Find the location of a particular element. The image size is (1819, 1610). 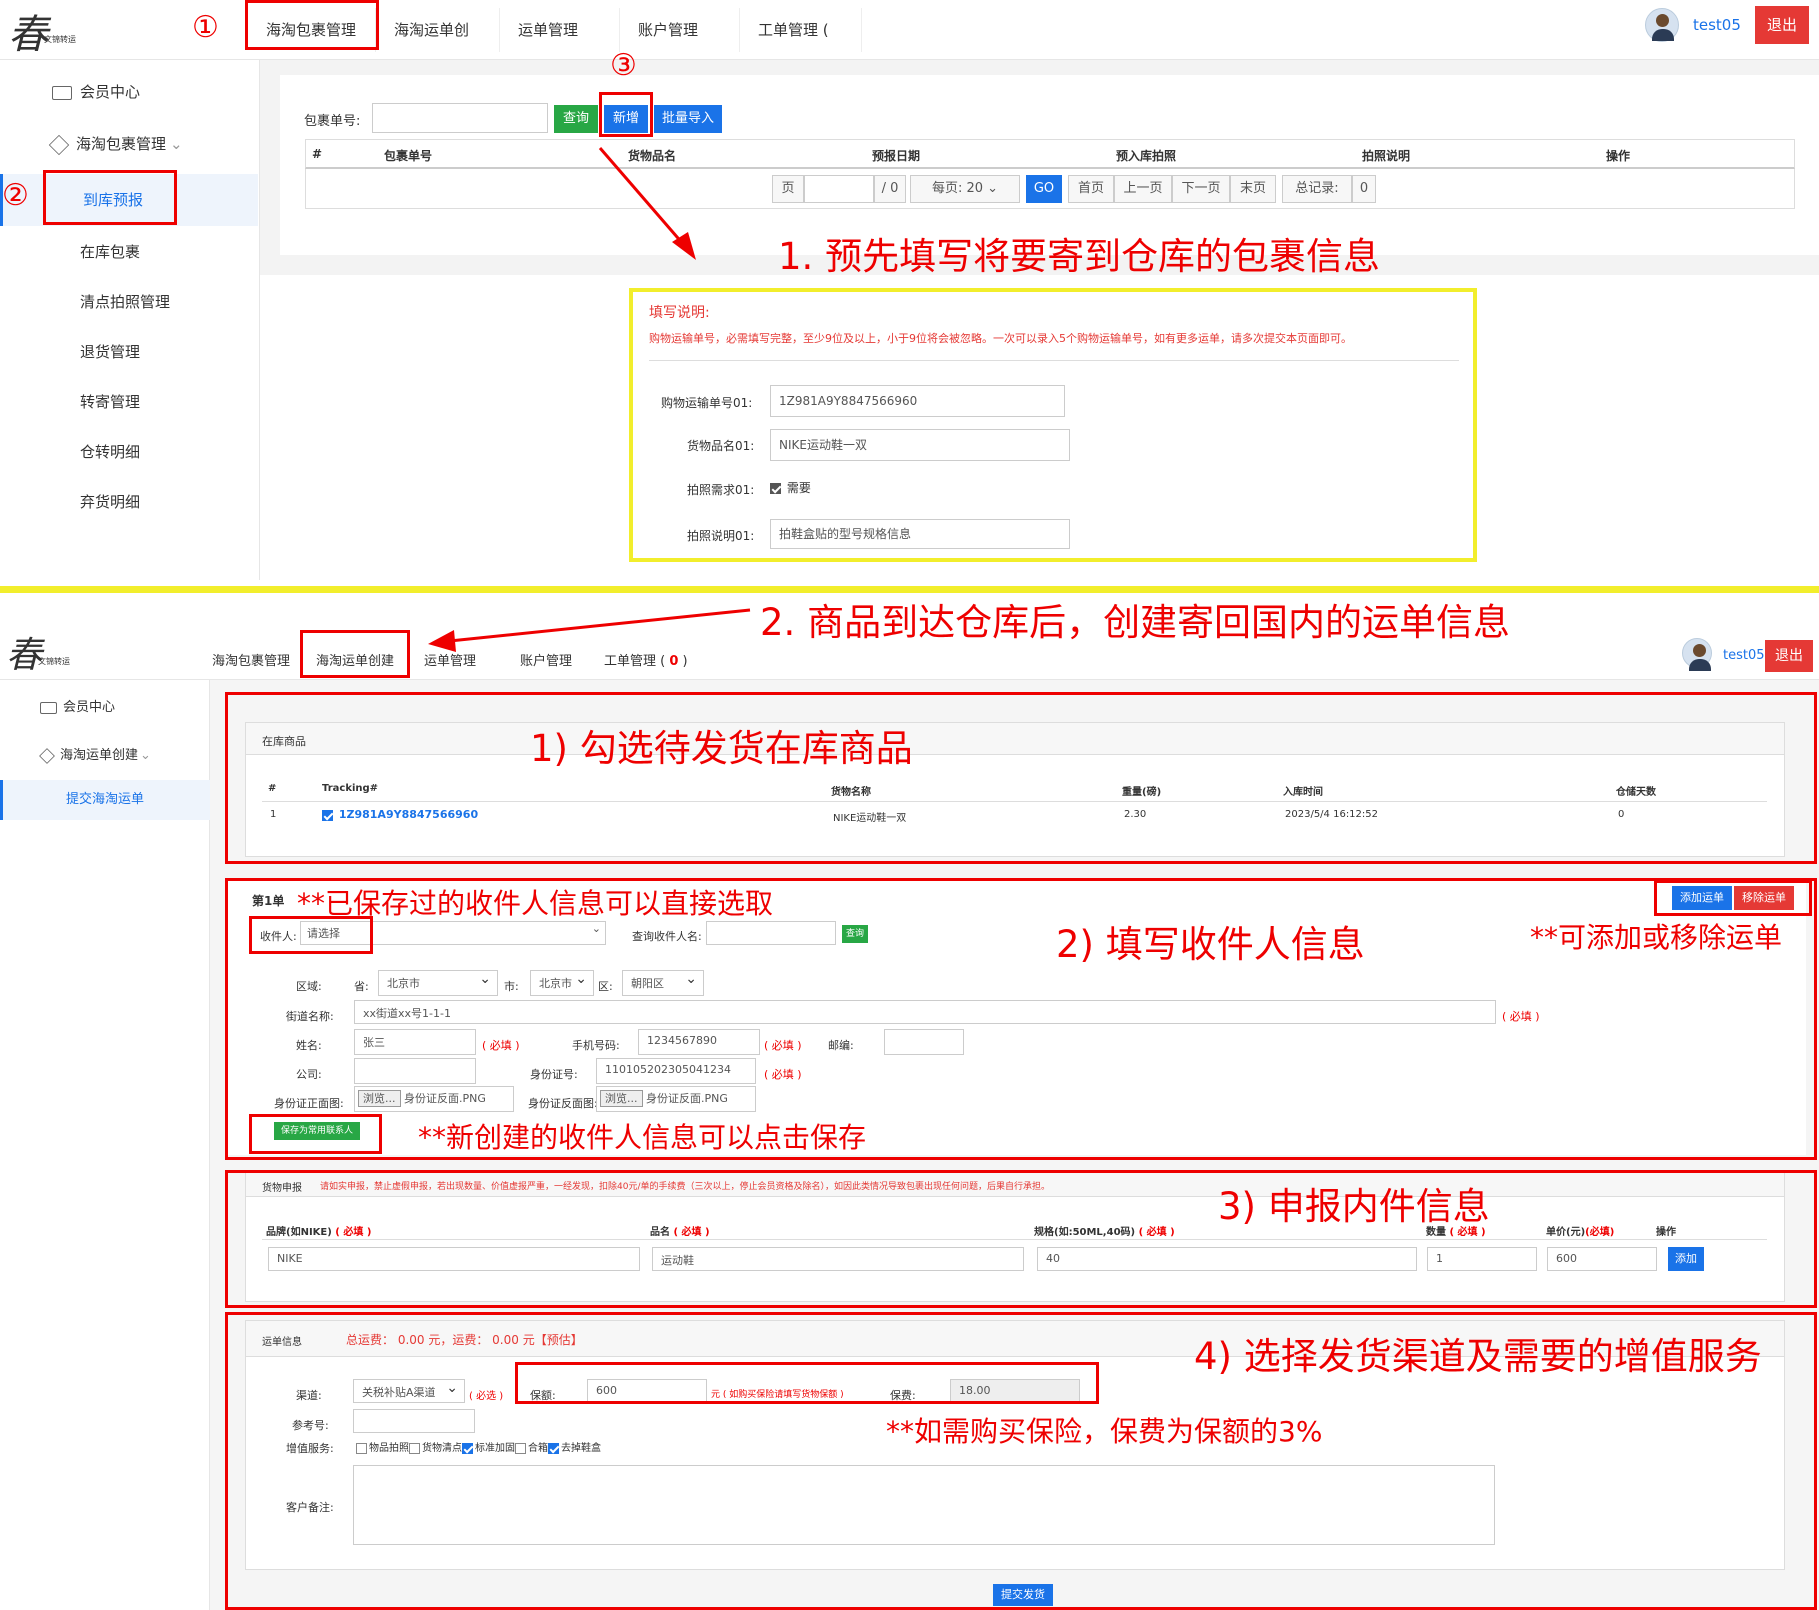

pager-next: 下一页 is located at coordinates (1201, 189).